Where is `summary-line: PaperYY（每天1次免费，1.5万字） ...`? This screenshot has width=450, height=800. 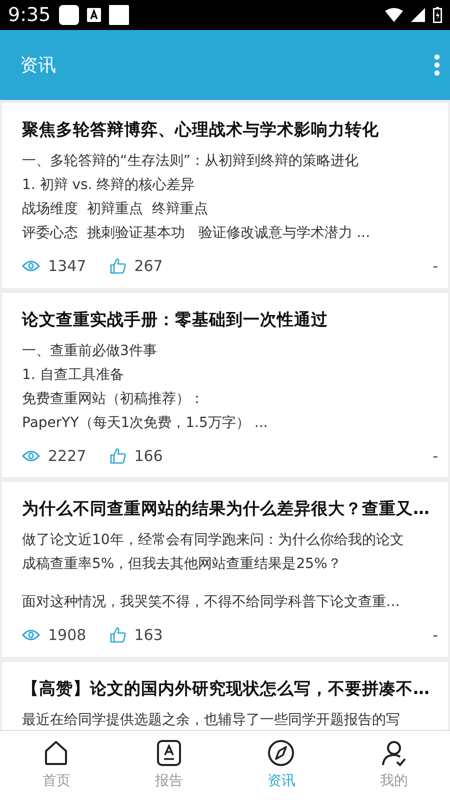 summary-line: PaperYY（每天1次免费，1.5万字） ... is located at coordinates (145, 423).